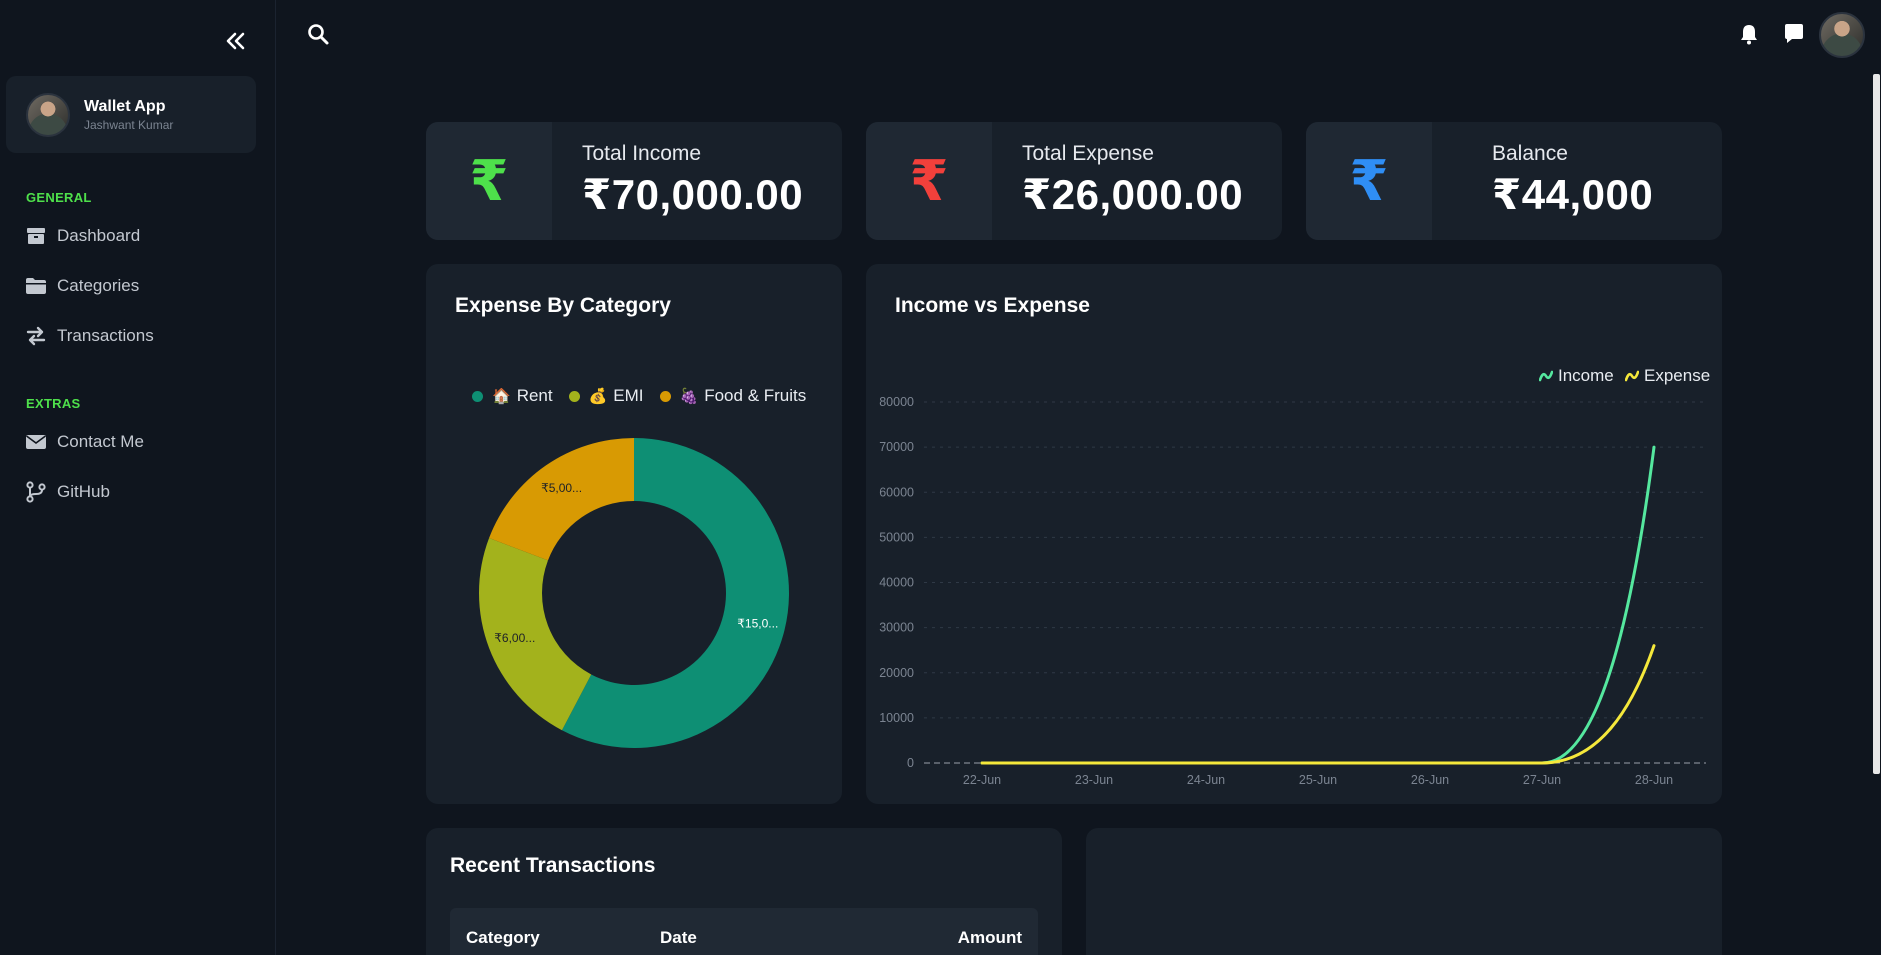  I want to click on stat-value: ₹70,000.00, so click(693, 194).